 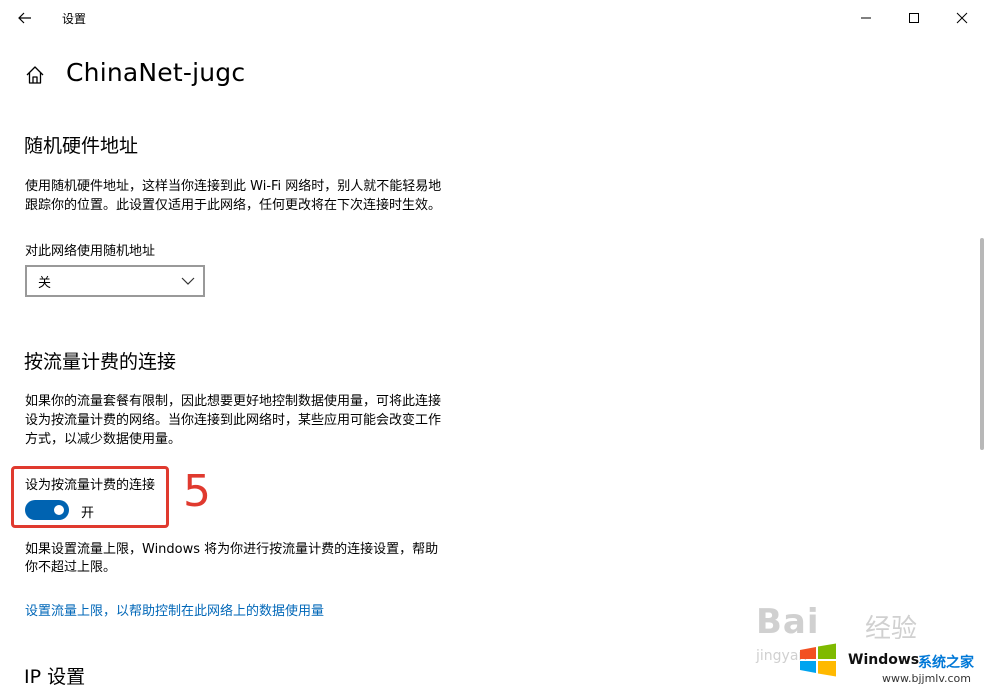 I want to click on random-address-dropdown: 关, so click(x=115, y=281).